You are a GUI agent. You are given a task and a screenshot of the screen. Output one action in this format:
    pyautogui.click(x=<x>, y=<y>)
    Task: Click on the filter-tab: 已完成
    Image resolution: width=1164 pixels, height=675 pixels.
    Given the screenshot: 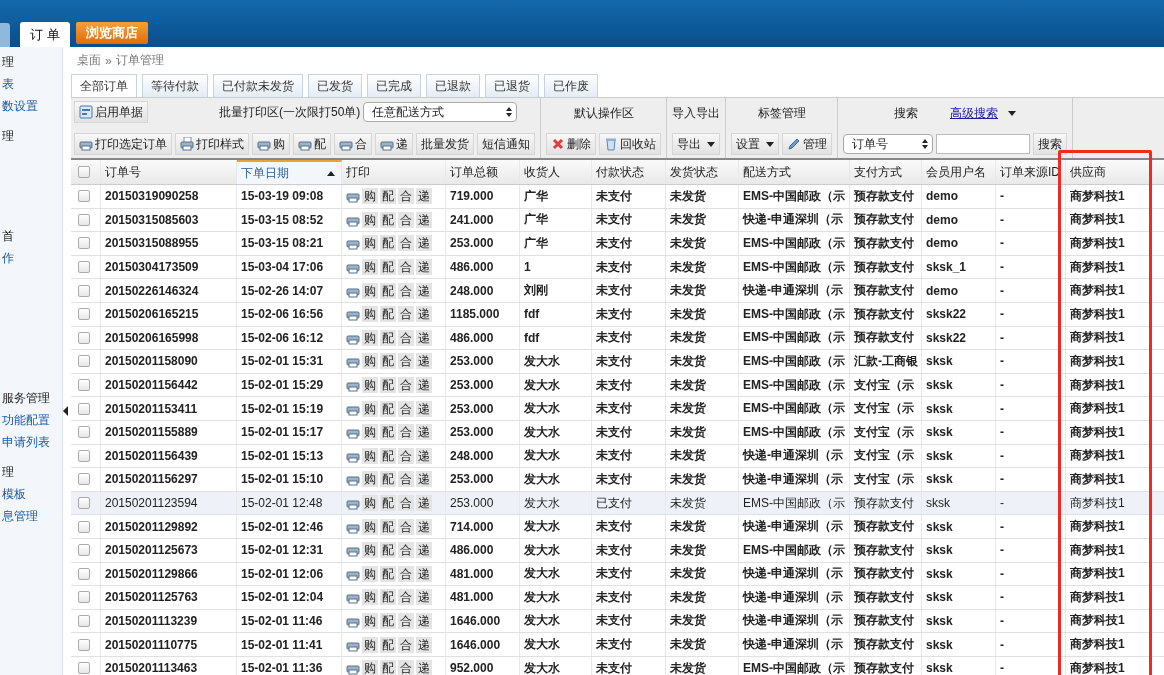 What is the action you would take?
    pyautogui.click(x=394, y=85)
    